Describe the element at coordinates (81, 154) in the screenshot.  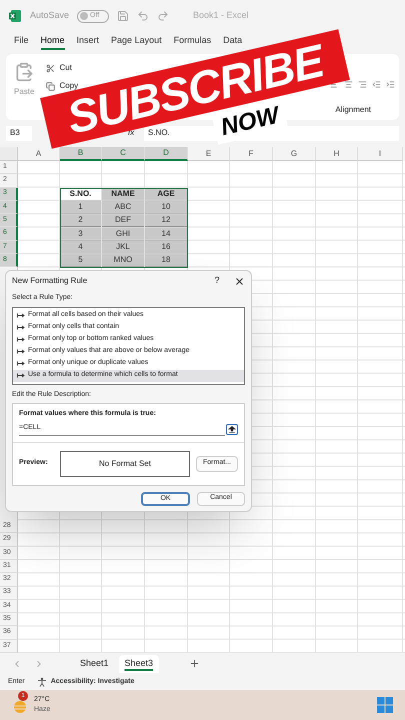
I see `column-header: B` at that location.